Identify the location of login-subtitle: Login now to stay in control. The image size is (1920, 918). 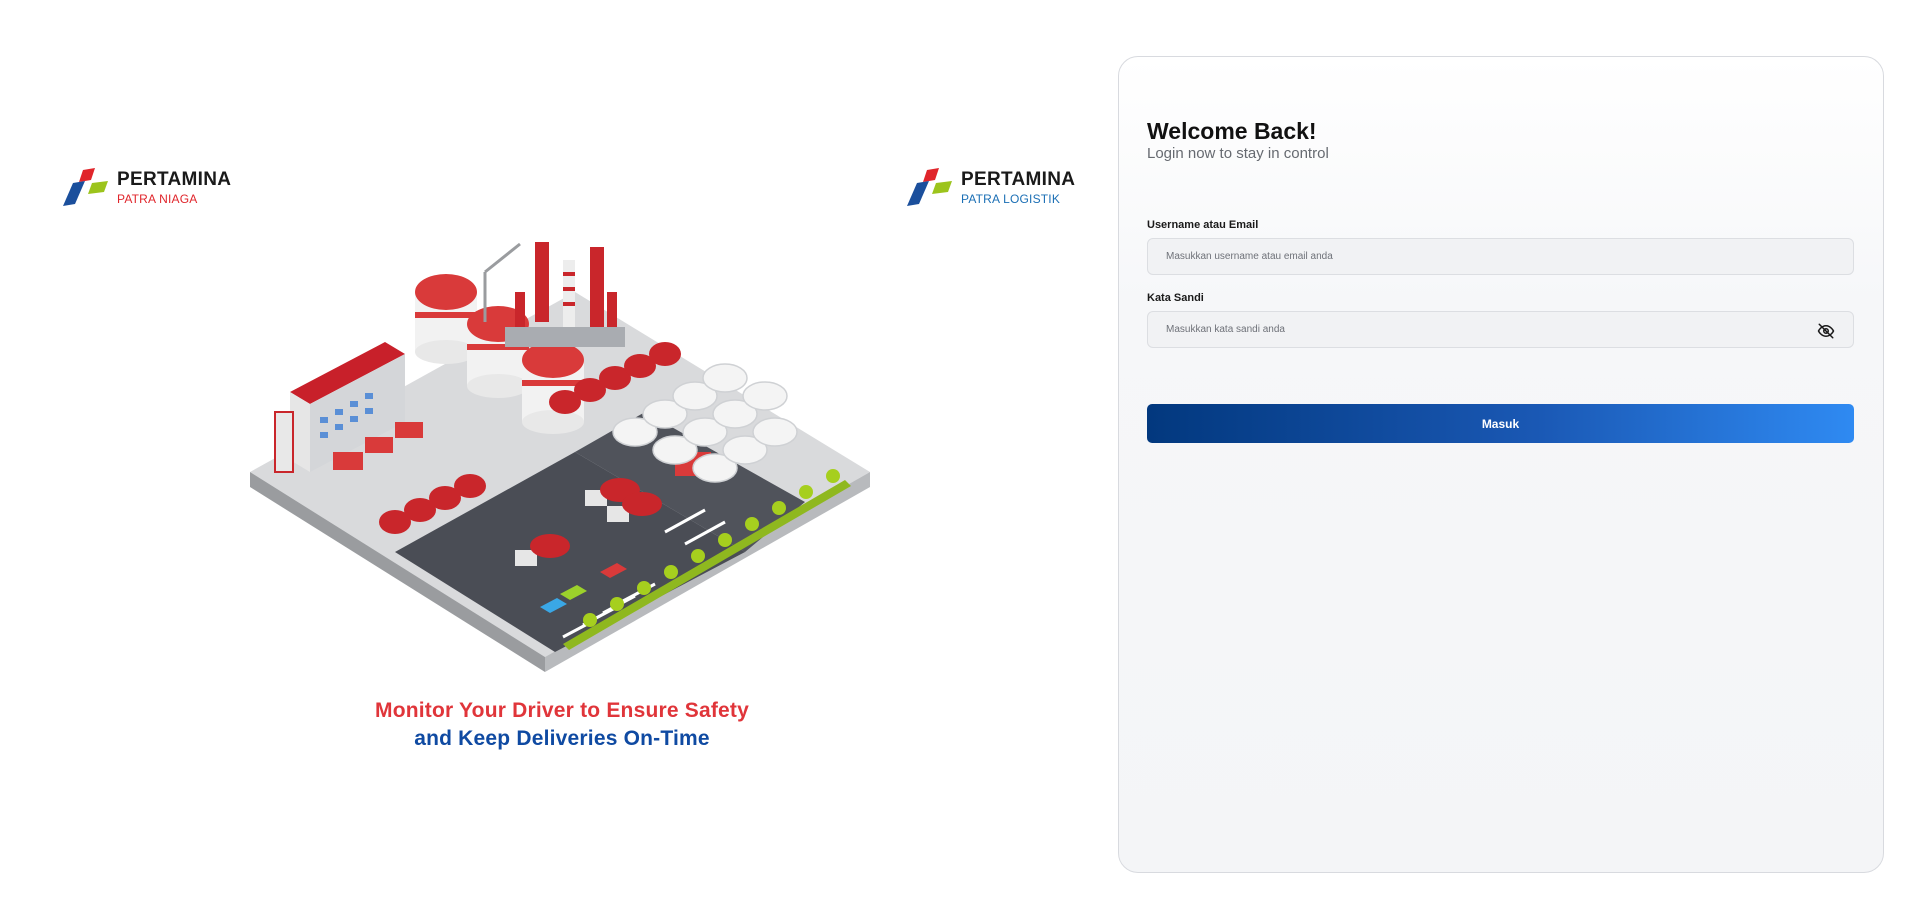
(1238, 153).